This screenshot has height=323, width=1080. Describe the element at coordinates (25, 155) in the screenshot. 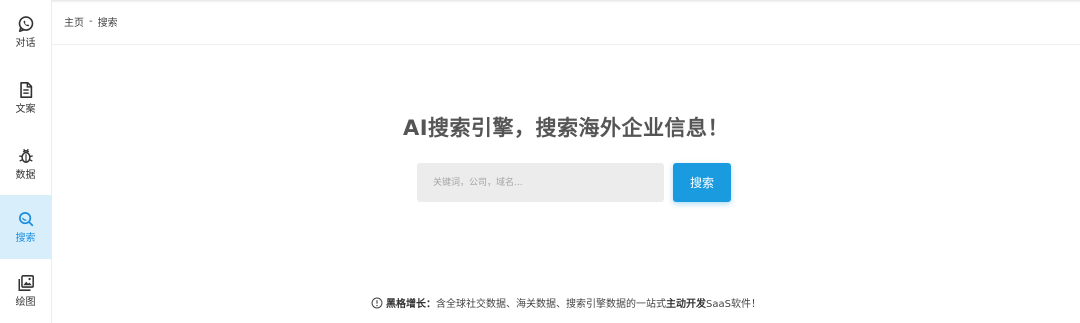

I see `bug-icon` at that location.